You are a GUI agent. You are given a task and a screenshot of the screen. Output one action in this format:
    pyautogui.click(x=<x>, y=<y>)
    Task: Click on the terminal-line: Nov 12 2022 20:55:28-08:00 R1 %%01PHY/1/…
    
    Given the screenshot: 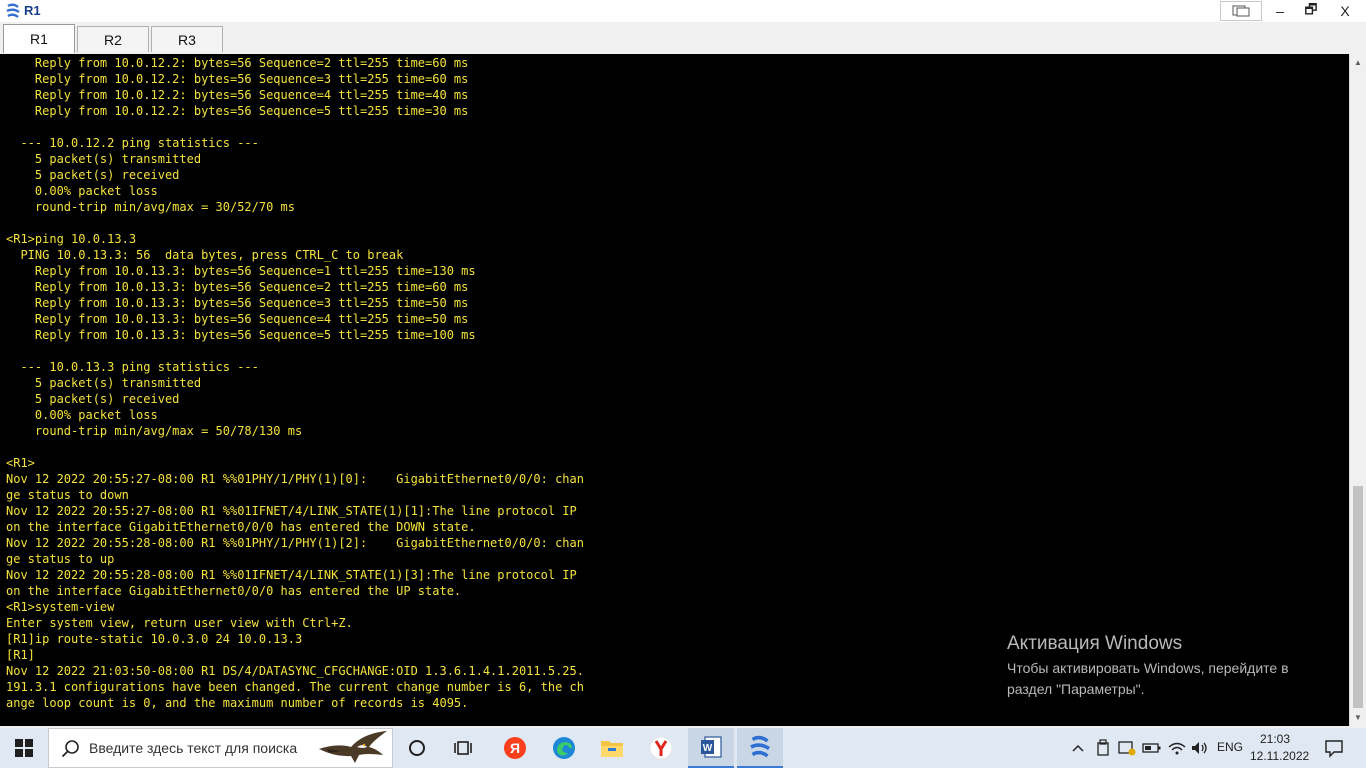 What is the action you would take?
    pyautogui.click(x=295, y=543)
    